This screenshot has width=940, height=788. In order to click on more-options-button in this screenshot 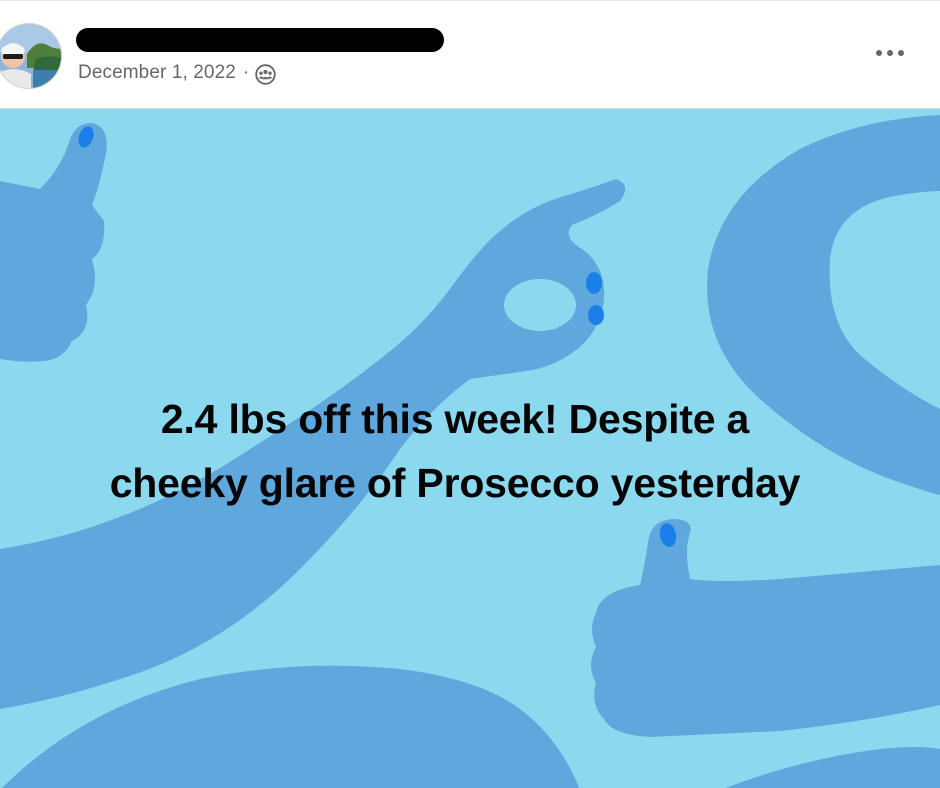, I will do `click(890, 53)`.